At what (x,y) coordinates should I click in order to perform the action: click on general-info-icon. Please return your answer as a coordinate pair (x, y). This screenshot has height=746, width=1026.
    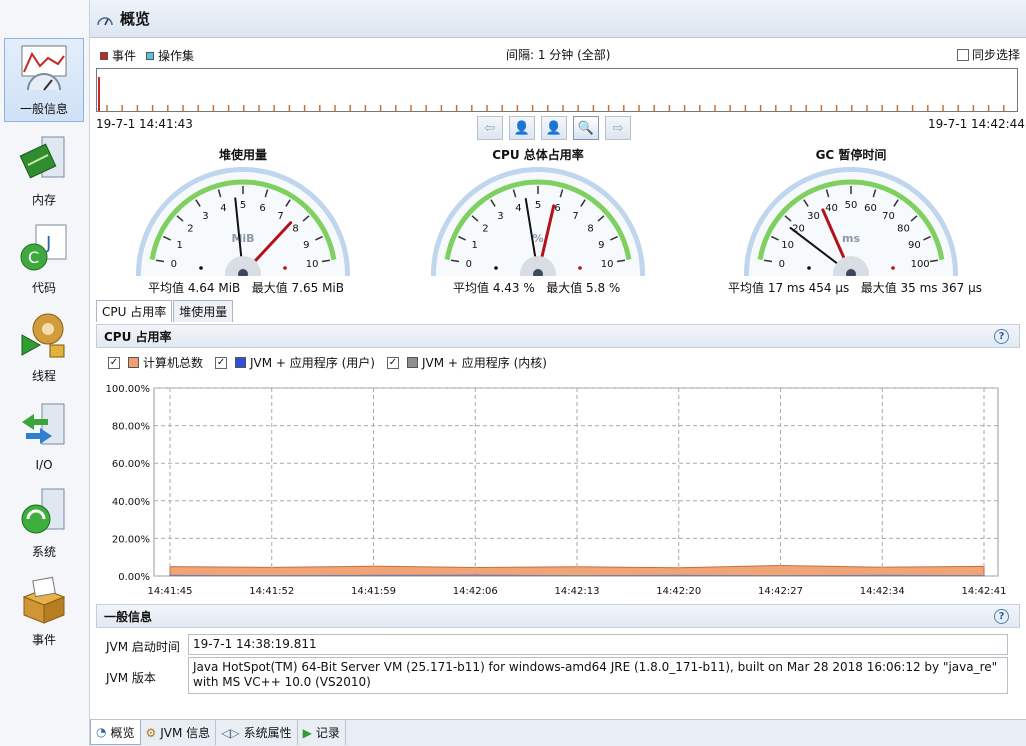
    Looking at the image, I should click on (44, 68).